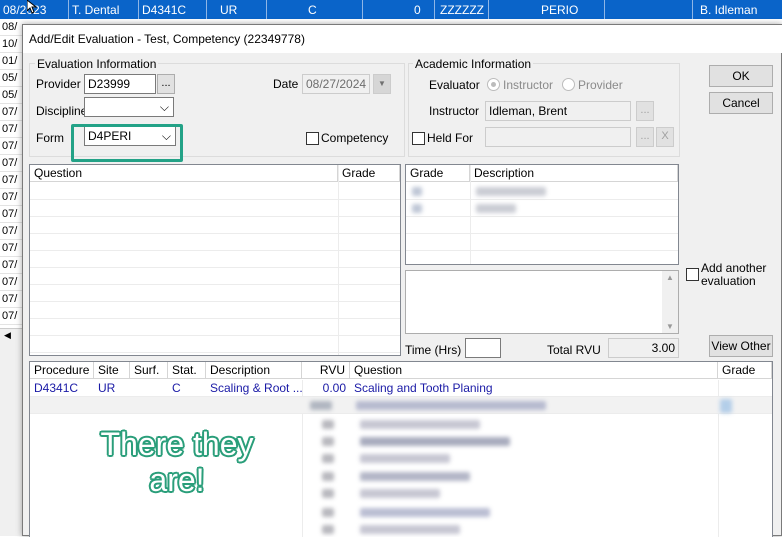 The height and width of the screenshot is (537, 782). What do you see at coordinates (336, 84) in the screenshot?
I see `date-input: 08/27/2024` at bounding box center [336, 84].